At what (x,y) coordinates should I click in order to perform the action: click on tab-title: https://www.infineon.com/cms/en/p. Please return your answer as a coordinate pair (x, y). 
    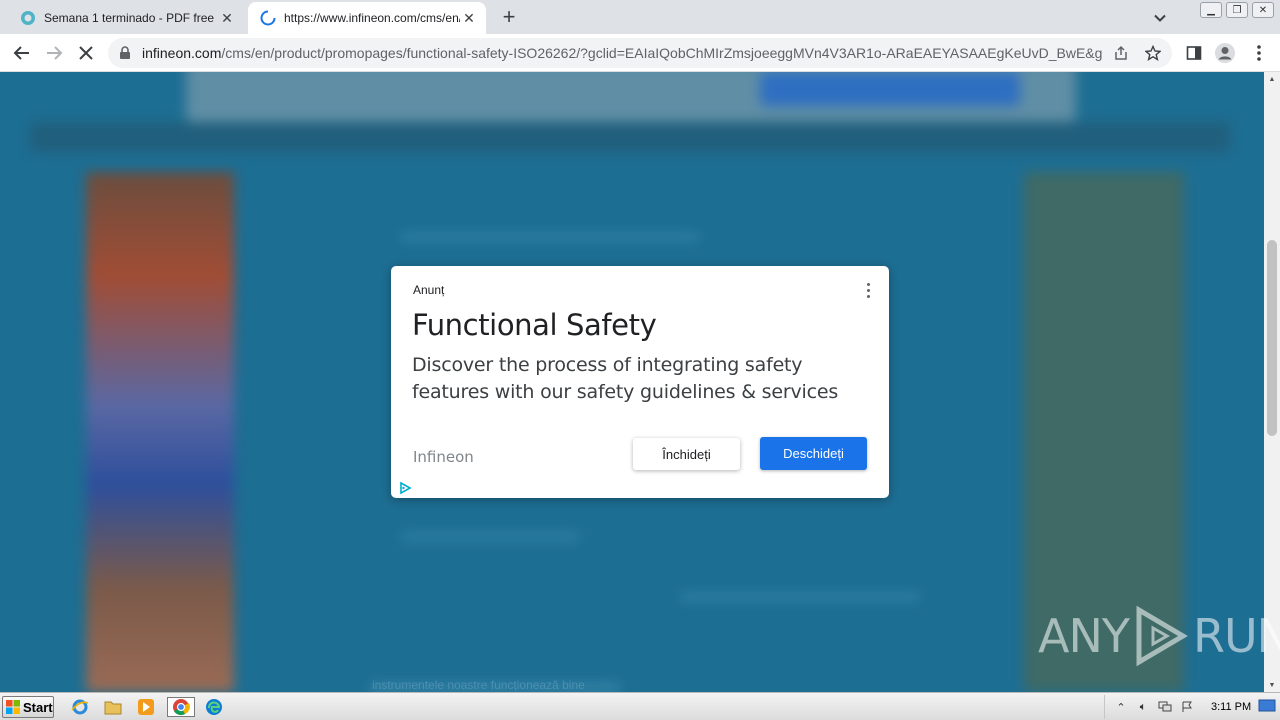
    Looking at the image, I should click on (372, 18).